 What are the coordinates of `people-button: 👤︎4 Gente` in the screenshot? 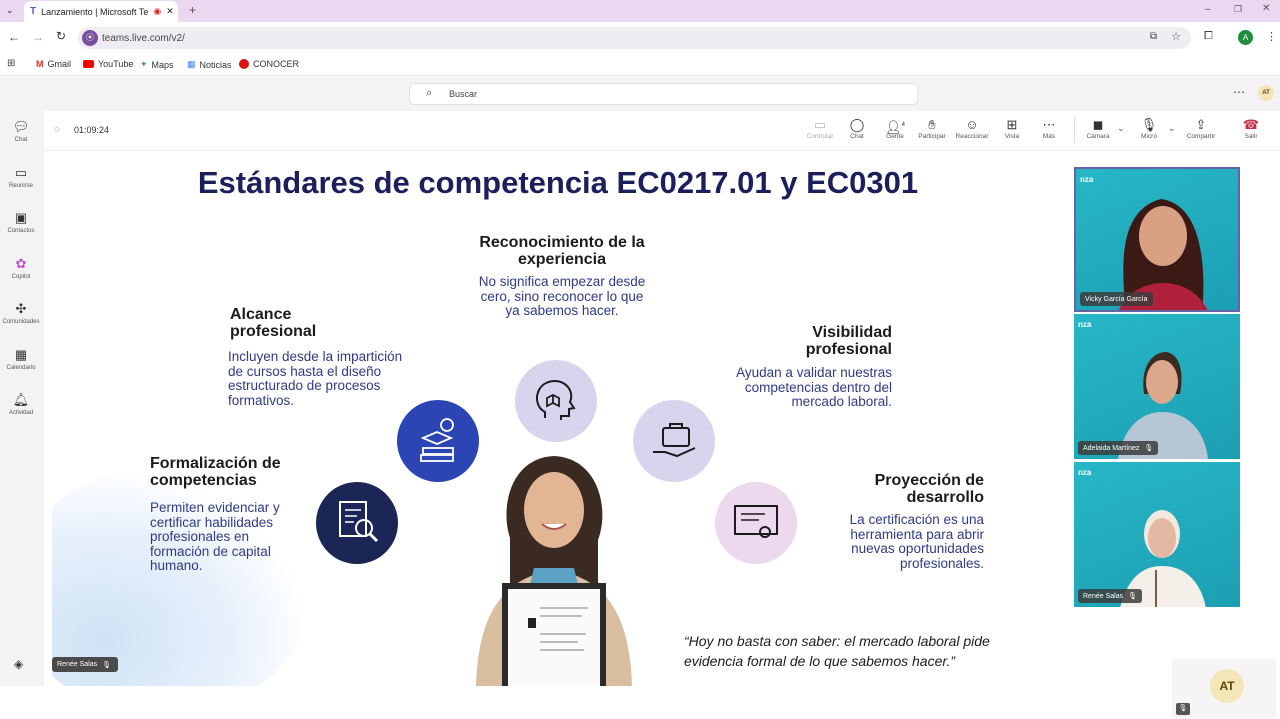 It's located at (895, 128).